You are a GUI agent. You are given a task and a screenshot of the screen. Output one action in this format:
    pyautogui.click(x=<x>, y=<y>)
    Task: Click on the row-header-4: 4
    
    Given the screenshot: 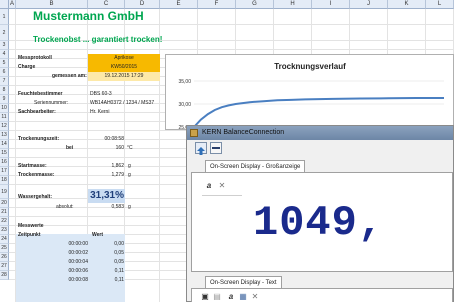 What is the action you would take?
    pyautogui.click(x=4, y=54)
    